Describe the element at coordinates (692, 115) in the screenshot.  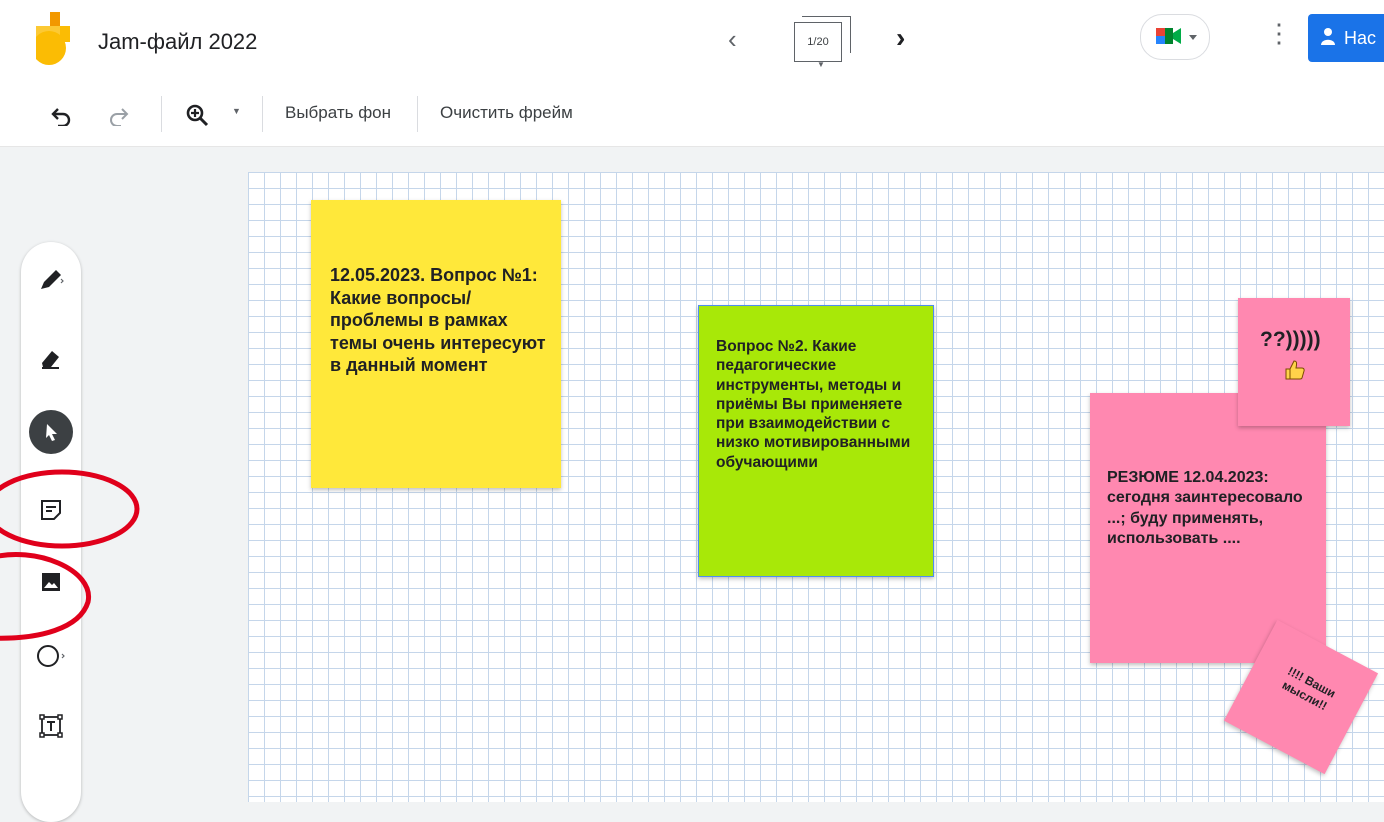
I see `edit-toolbar: ▼ Выбрать фон Очистить фрейм` at that location.